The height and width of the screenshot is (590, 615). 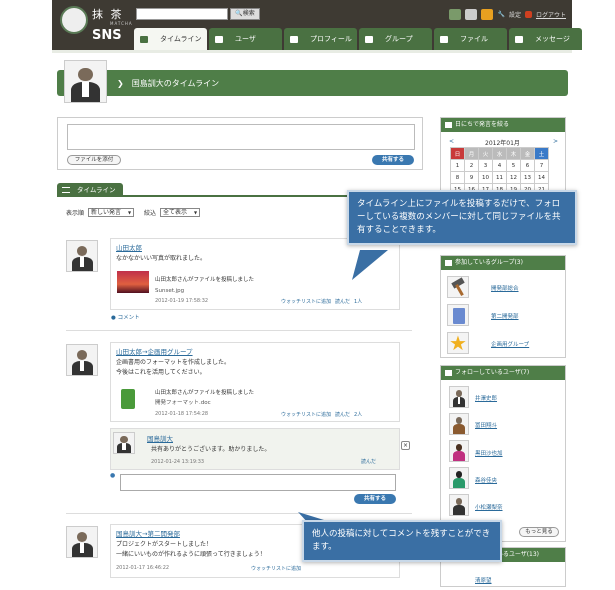 I want to click on prev-month: <, so click(x=451, y=141).